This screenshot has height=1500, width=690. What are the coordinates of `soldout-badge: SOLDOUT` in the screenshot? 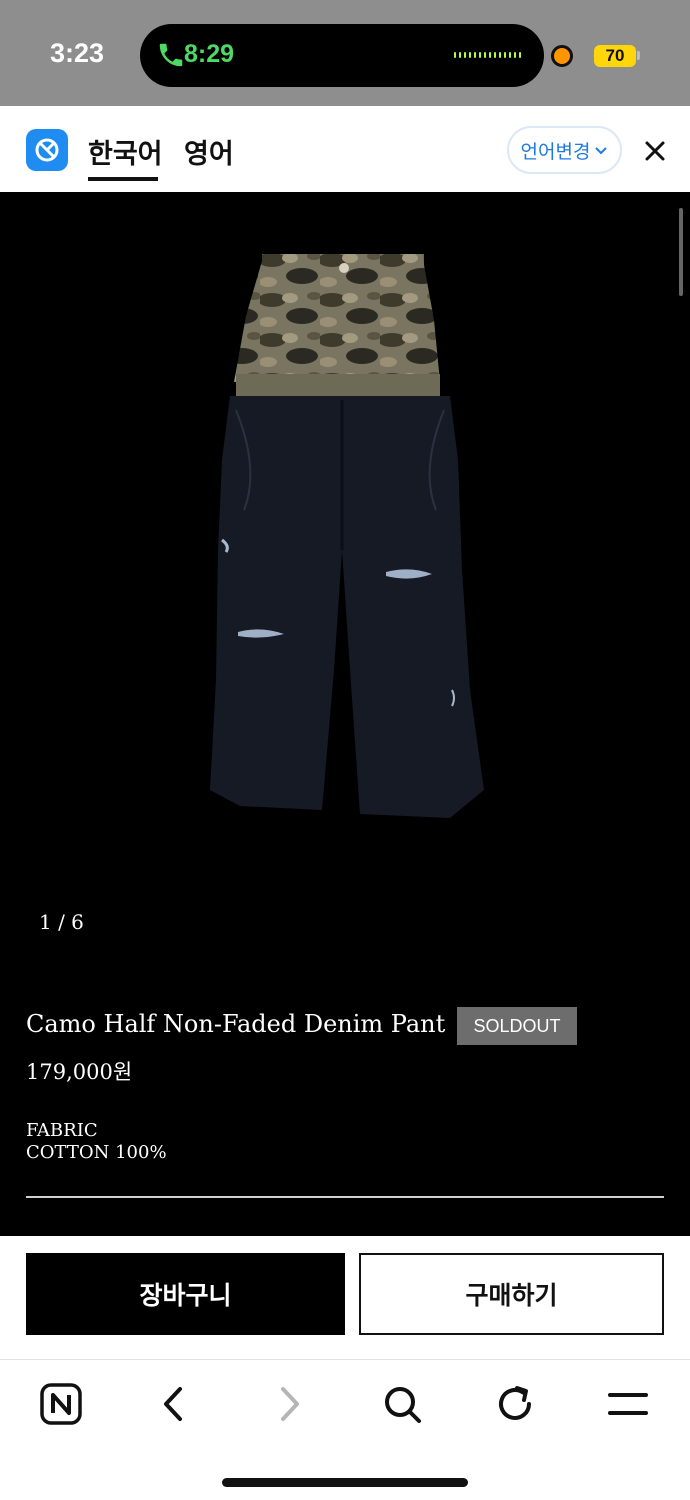 It's located at (517, 1026).